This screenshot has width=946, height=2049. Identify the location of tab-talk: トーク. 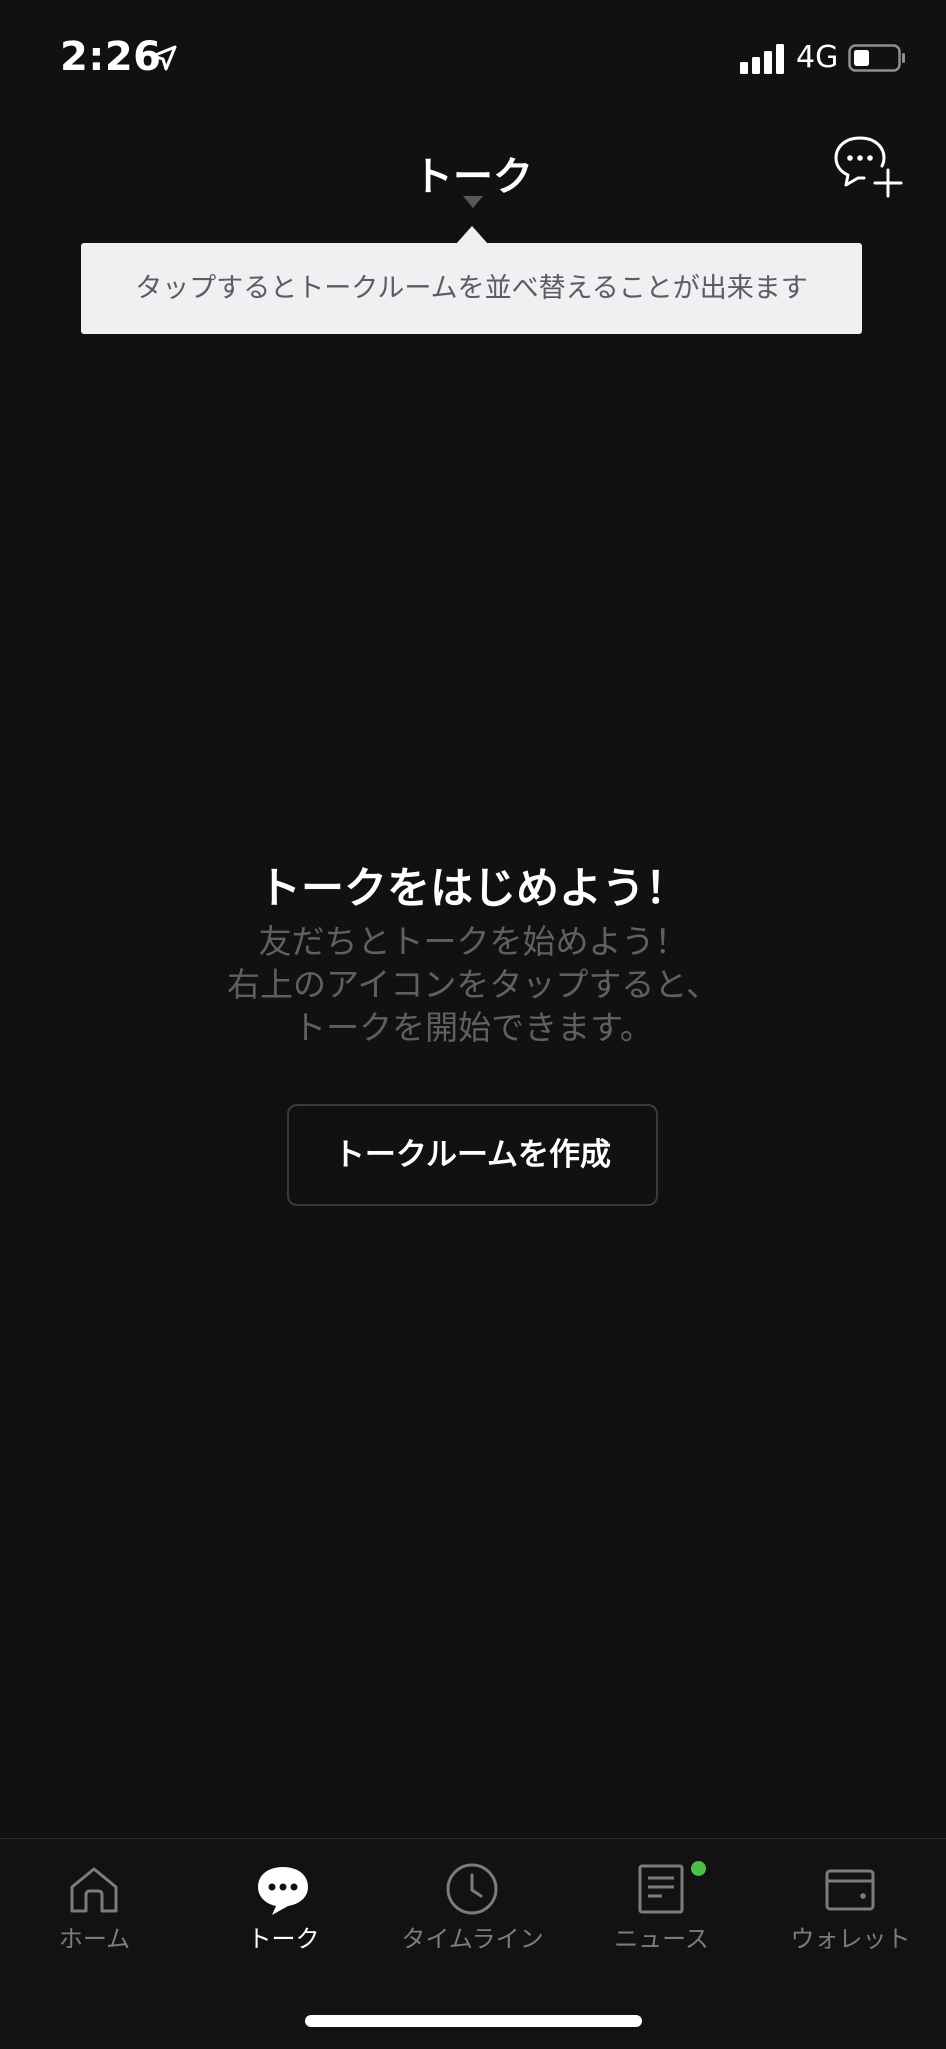
(283, 1899).